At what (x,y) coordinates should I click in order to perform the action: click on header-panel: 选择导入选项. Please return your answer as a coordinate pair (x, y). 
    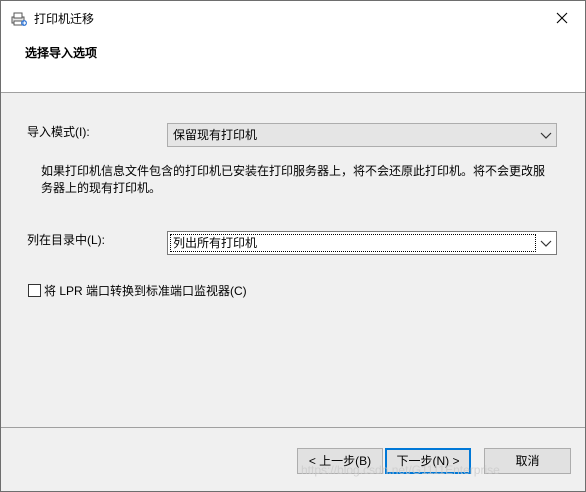
    Looking at the image, I should click on (293, 64).